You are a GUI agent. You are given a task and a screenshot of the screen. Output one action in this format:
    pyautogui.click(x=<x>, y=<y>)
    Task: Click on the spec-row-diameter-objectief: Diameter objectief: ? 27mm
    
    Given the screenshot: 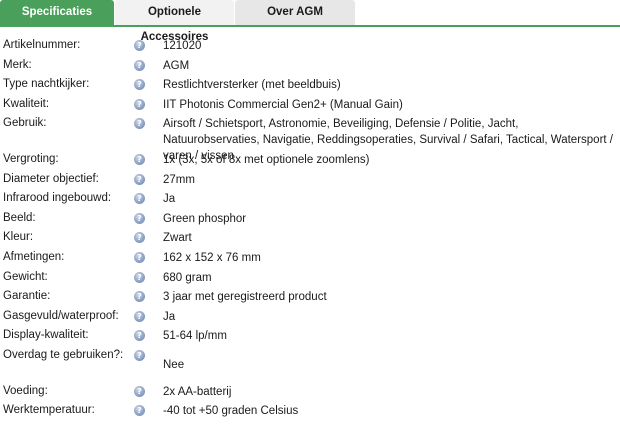 What is the action you would take?
    pyautogui.click(x=310, y=182)
    